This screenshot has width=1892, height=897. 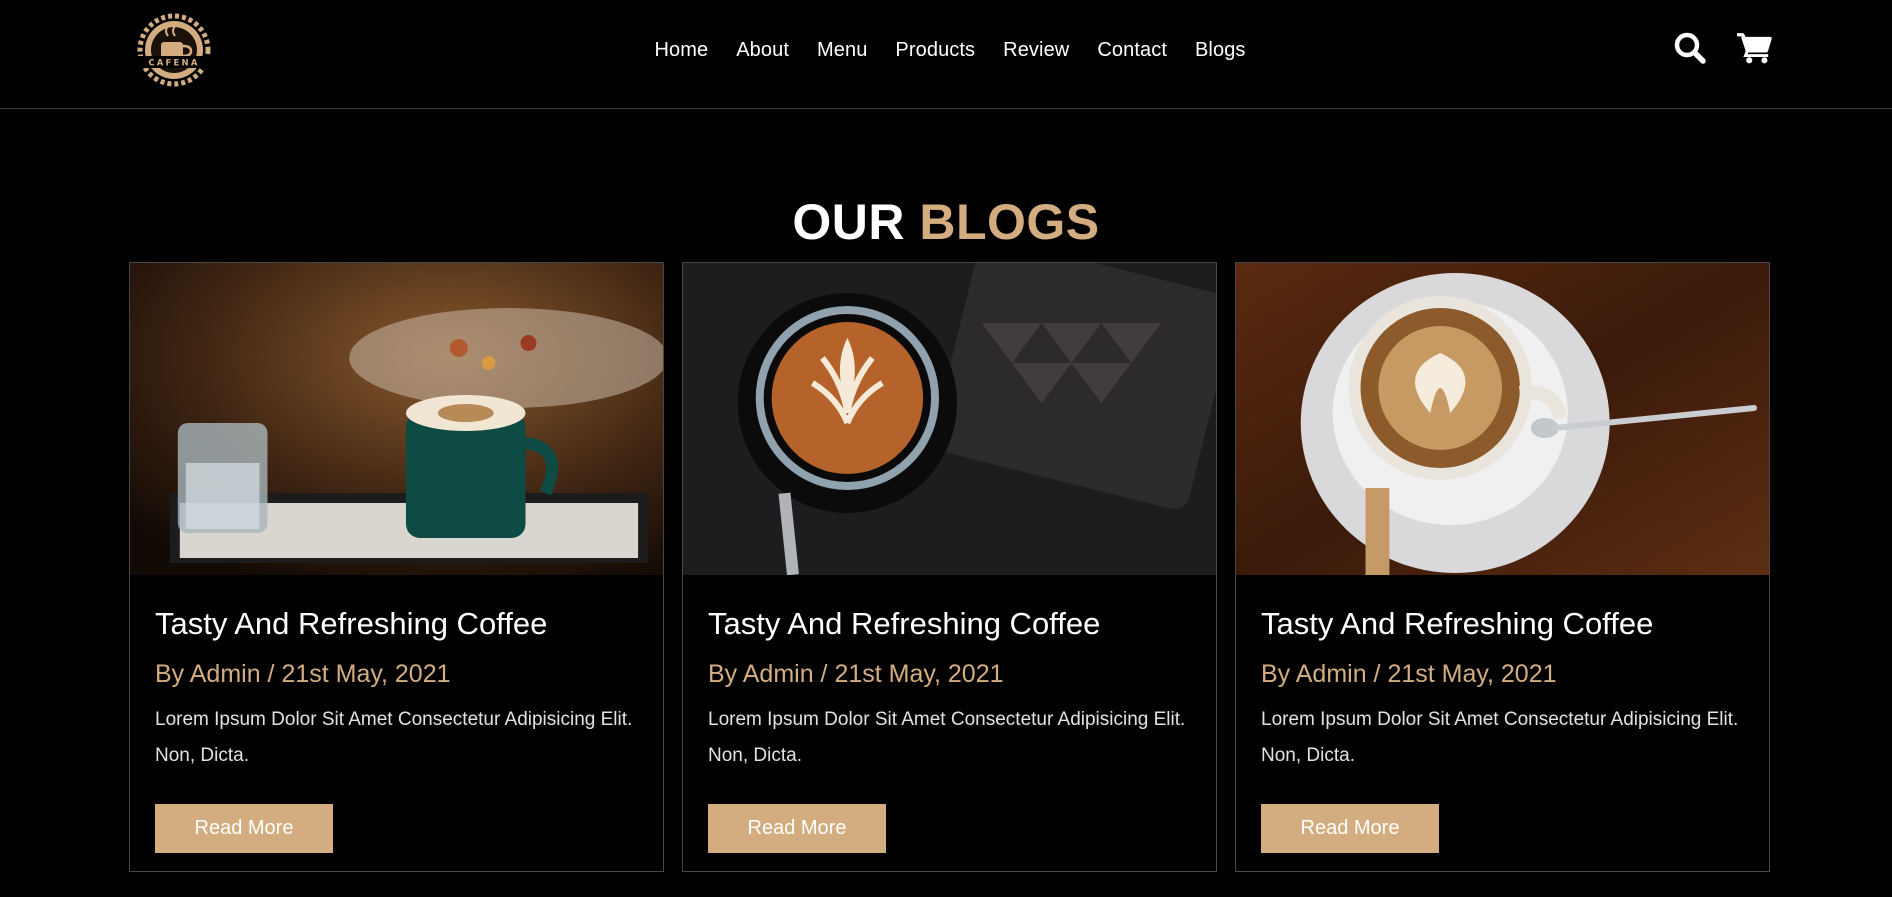 I want to click on nav-blogs: Blogs, so click(x=1220, y=50).